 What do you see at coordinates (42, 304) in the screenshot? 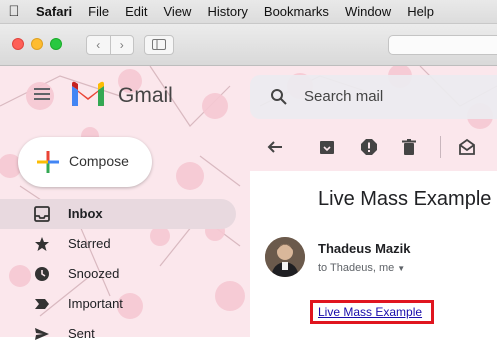
I see `important-icon` at bounding box center [42, 304].